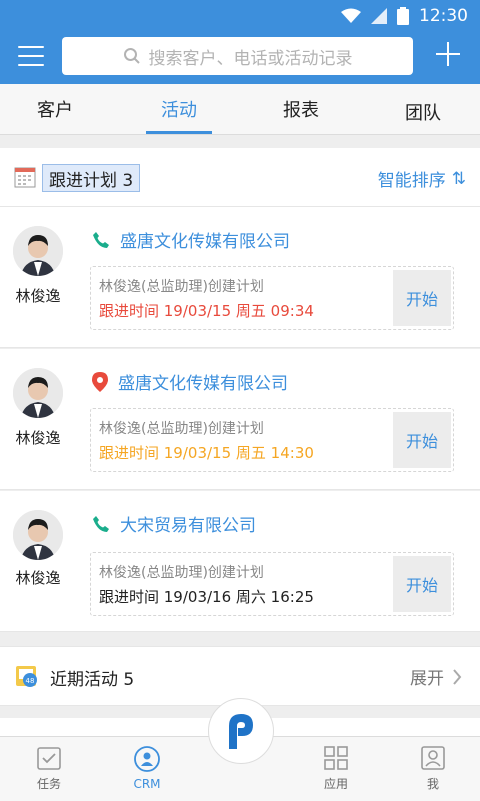 This screenshot has width=480, height=801. Describe the element at coordinates (336, 758) in the screenshot. I see `apps-grid-icon` at that location.